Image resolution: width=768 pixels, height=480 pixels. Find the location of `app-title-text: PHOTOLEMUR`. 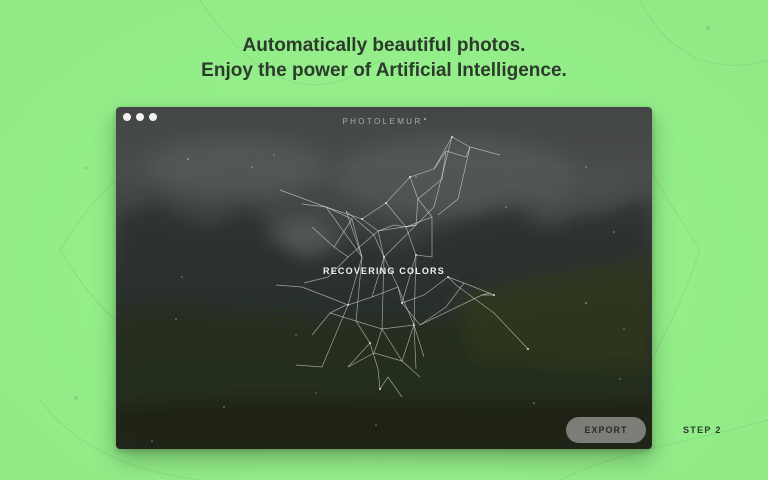

app-title-text: PHOTOLEMUR is located at coordinates (382, 121).